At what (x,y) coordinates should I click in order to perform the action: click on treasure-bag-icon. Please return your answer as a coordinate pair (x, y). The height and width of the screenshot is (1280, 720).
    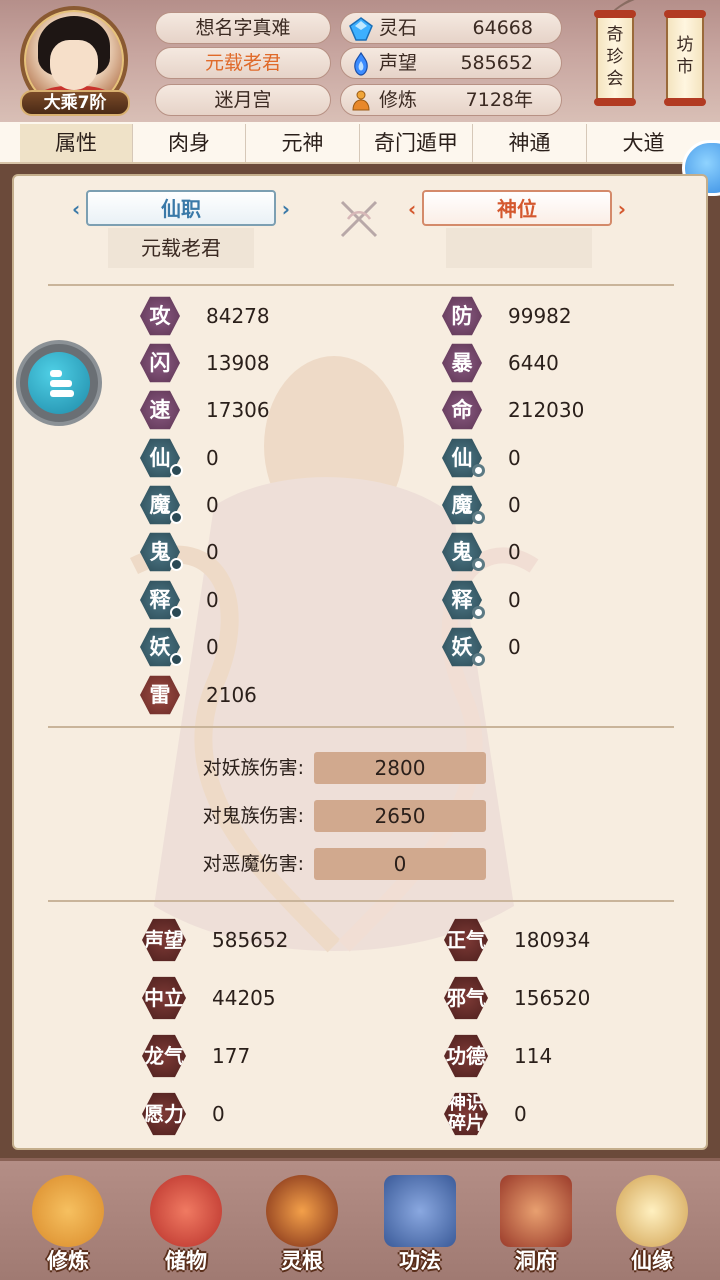
    Looking at the image, I should click on (186, 1211).